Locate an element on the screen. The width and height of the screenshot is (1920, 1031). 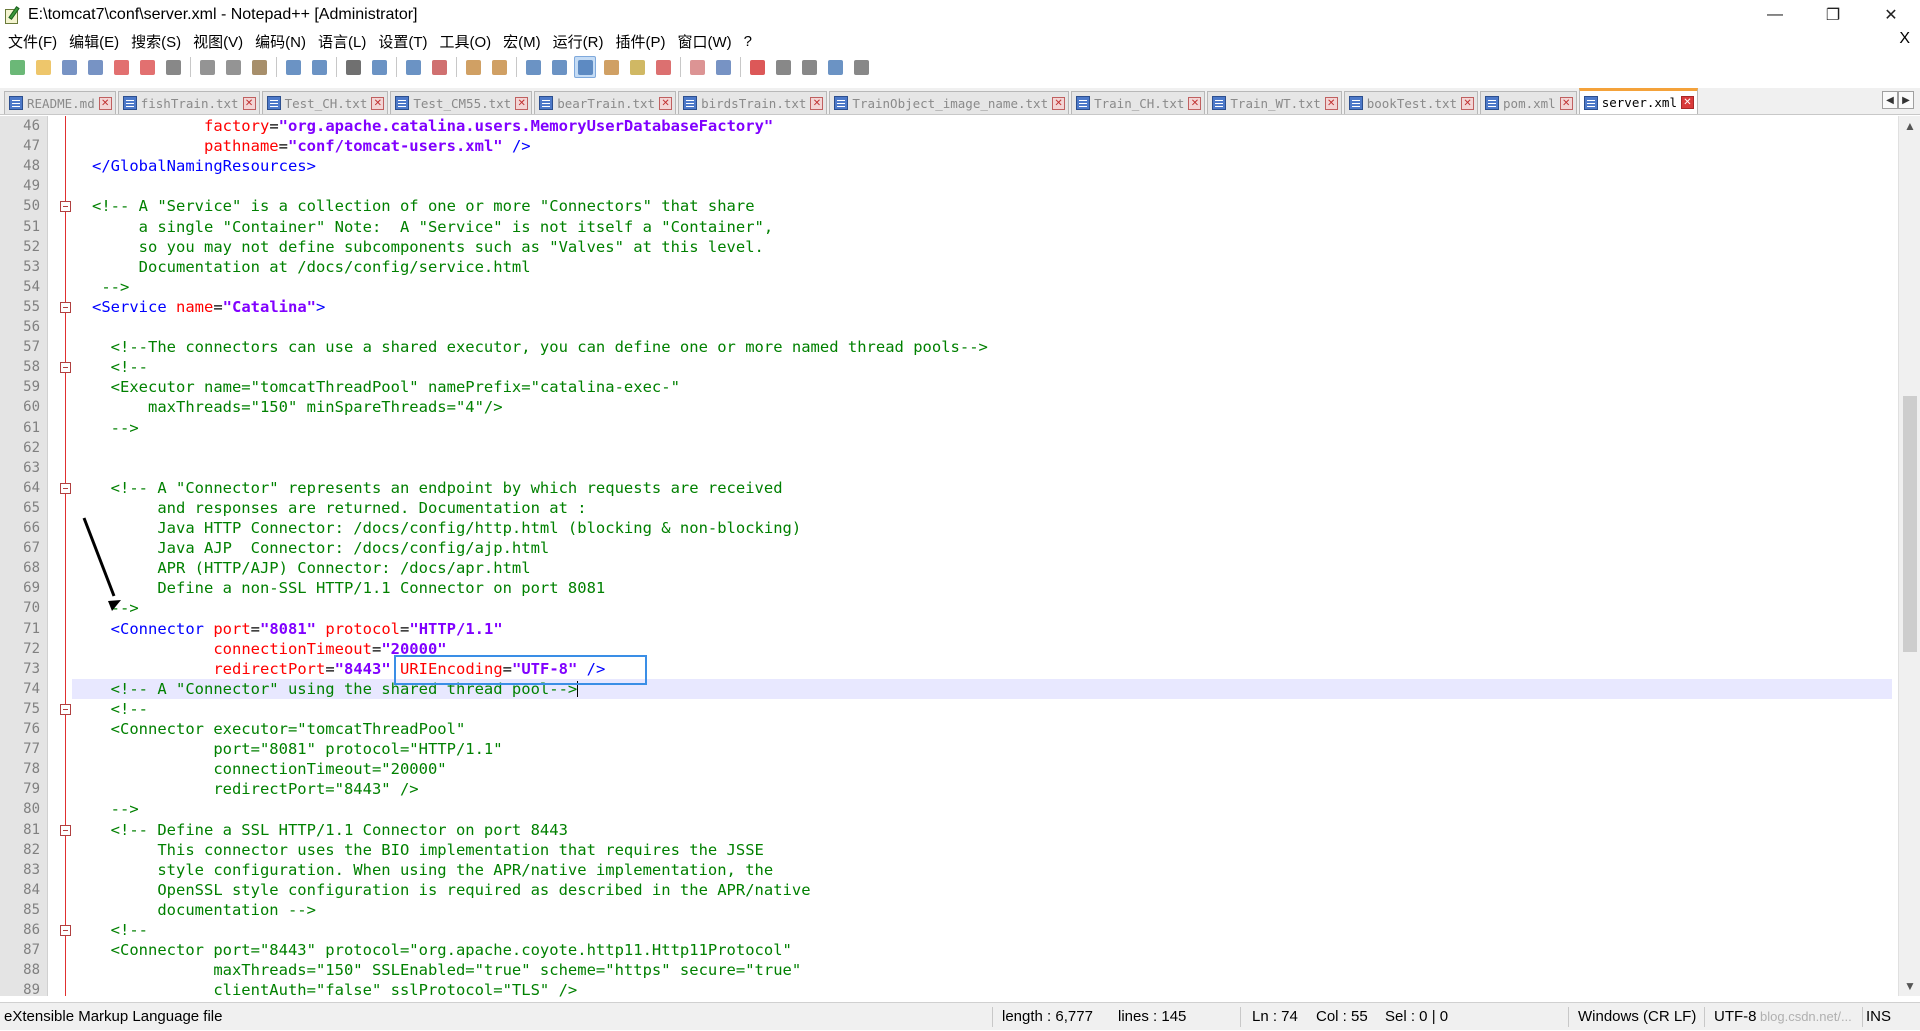
code-line: 75 <!-- is located at coordinates (950, 709).